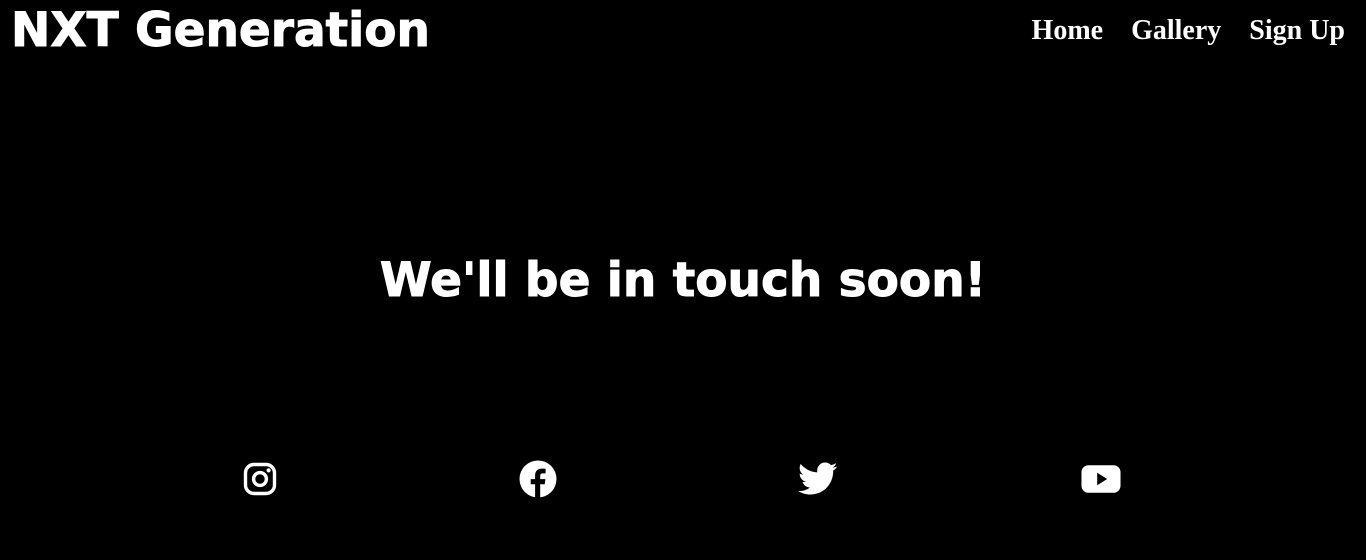  What do you see at coordinates (818, 479) in the screenshot?
I see `twitter-icon` at bounding box center [818, 479].